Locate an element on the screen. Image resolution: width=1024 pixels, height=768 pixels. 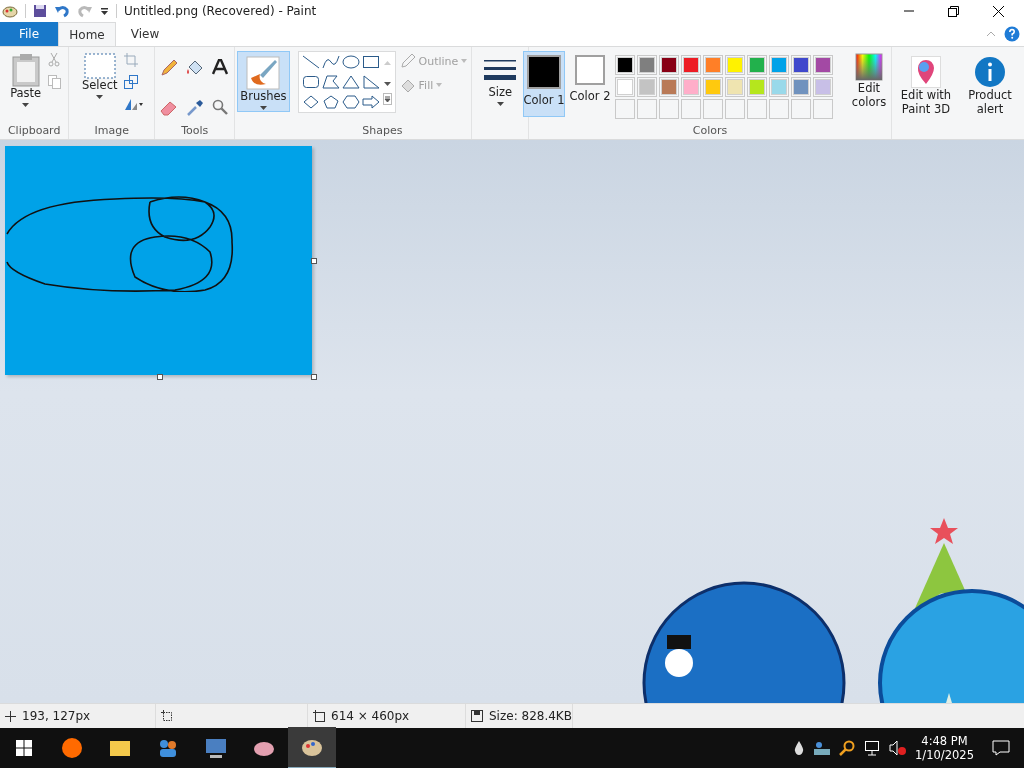
size-button: Size is located at coordinates (500, 79).